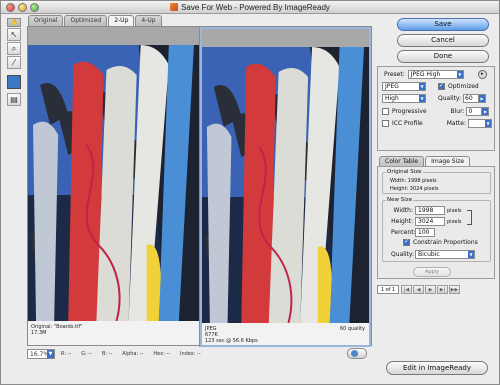  What do you see at coordinates (413, 181) in the screenshot?
I see `original-width-text: Width: 1998 pixels` at bounding box center [413, 181].